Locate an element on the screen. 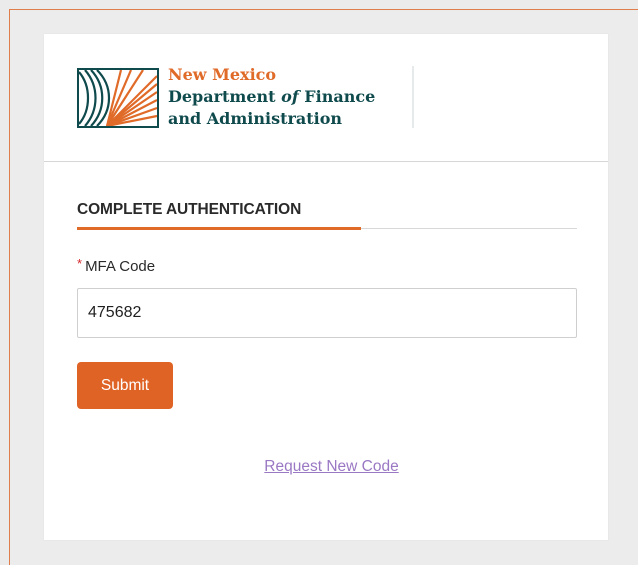  mfa-code-input is located at coordinates (327, 313).